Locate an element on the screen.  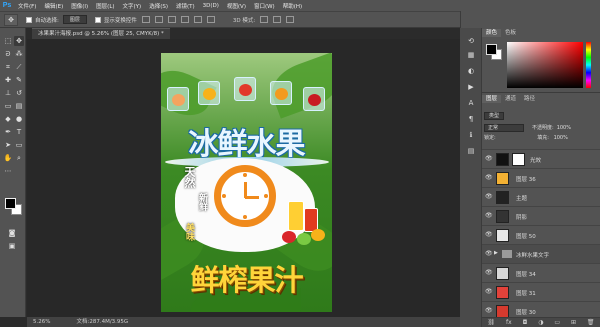
screen-mode-icon: ▣ is located at coordinates (12, 246).